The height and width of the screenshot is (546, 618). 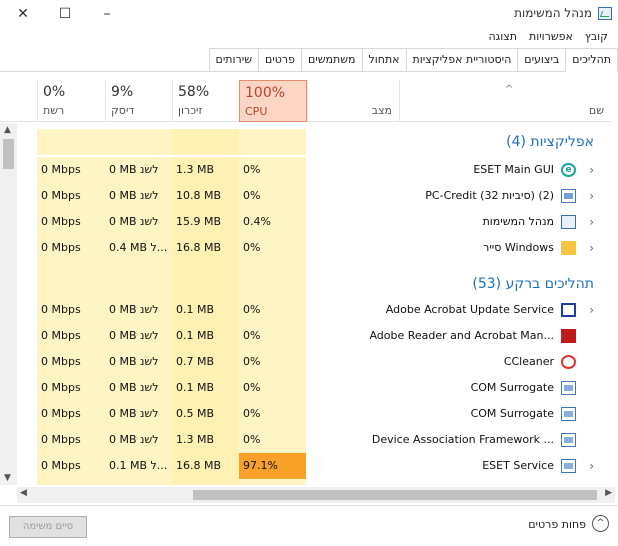 What do you see at coordinates (568, 440) in the screenshot?
I see `device-association-icon` at bounding box center [568, 440].